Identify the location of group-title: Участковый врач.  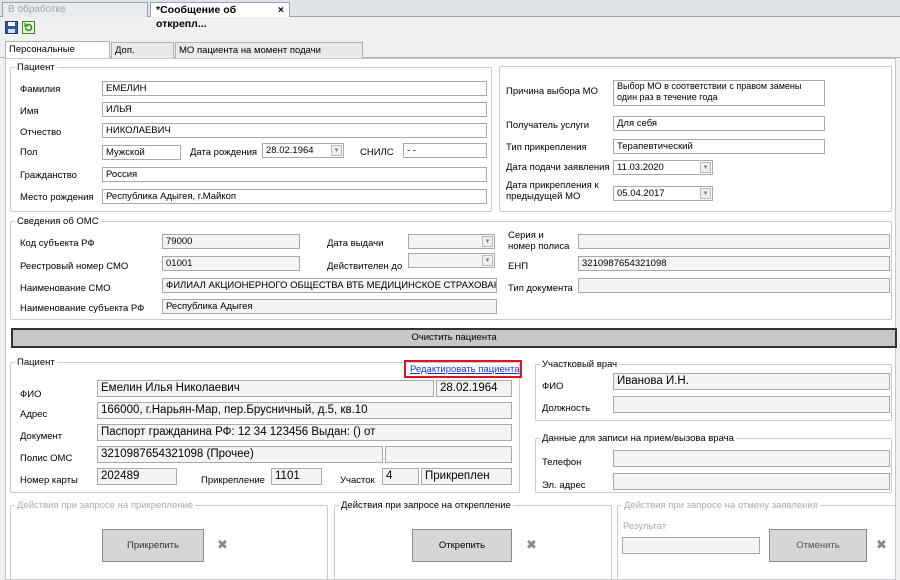
(580, 364).